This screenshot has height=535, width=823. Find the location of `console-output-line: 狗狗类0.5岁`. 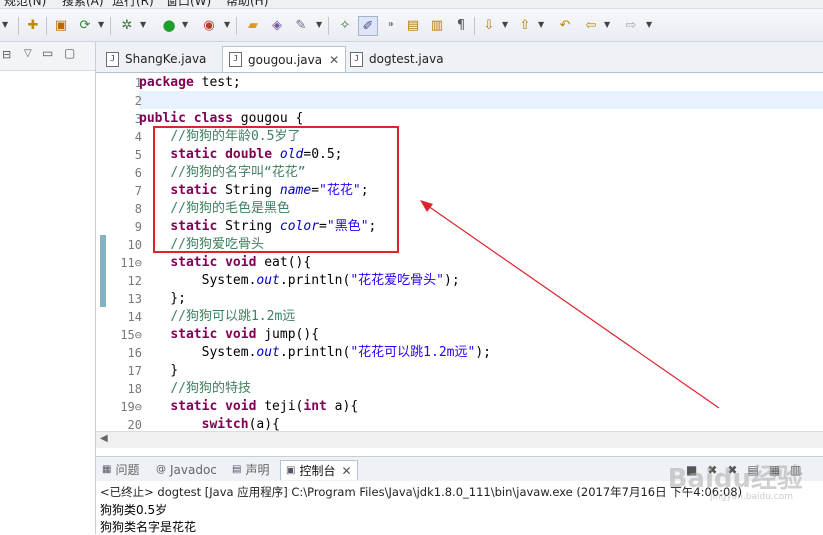

console-output-line: 狗狗类0.5岁 is located at coordinates (134, 510).